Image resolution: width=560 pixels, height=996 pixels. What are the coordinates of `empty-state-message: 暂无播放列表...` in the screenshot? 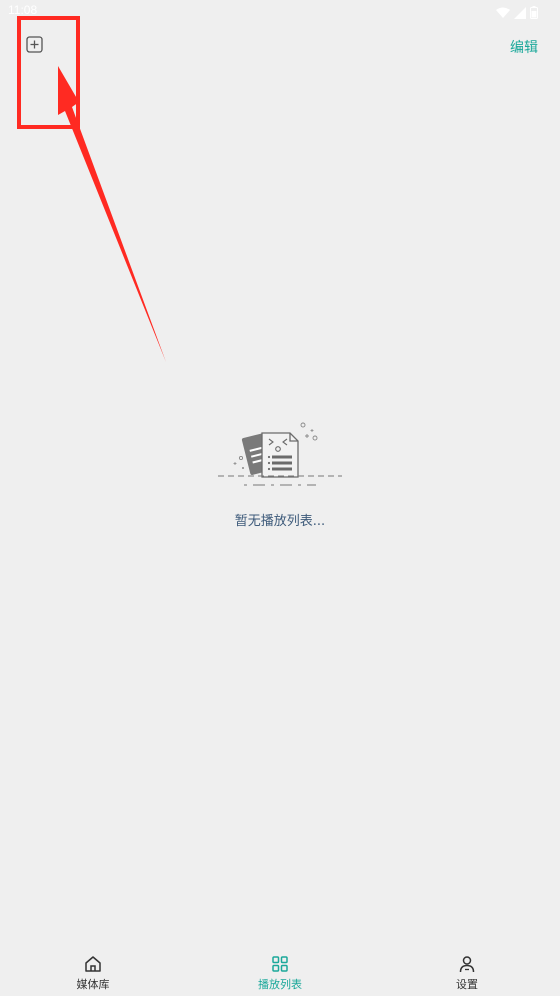 It's located at (280, 521).